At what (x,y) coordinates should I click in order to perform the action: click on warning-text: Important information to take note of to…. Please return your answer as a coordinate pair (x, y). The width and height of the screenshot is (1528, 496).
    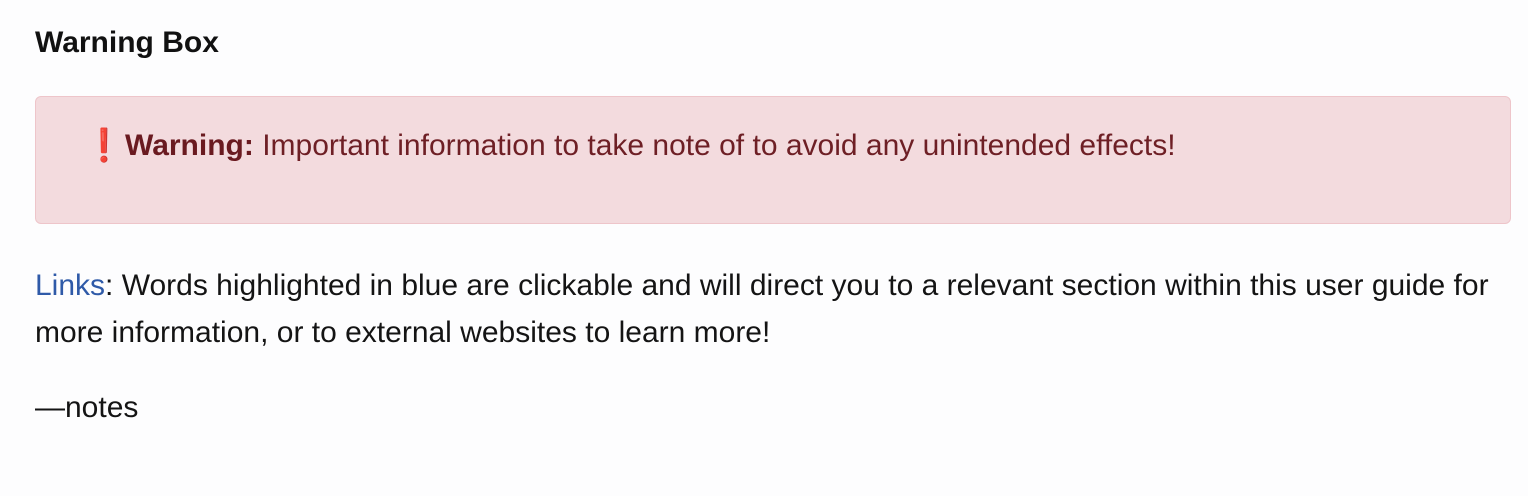
    Looking at the image, I should click on (714, 145).